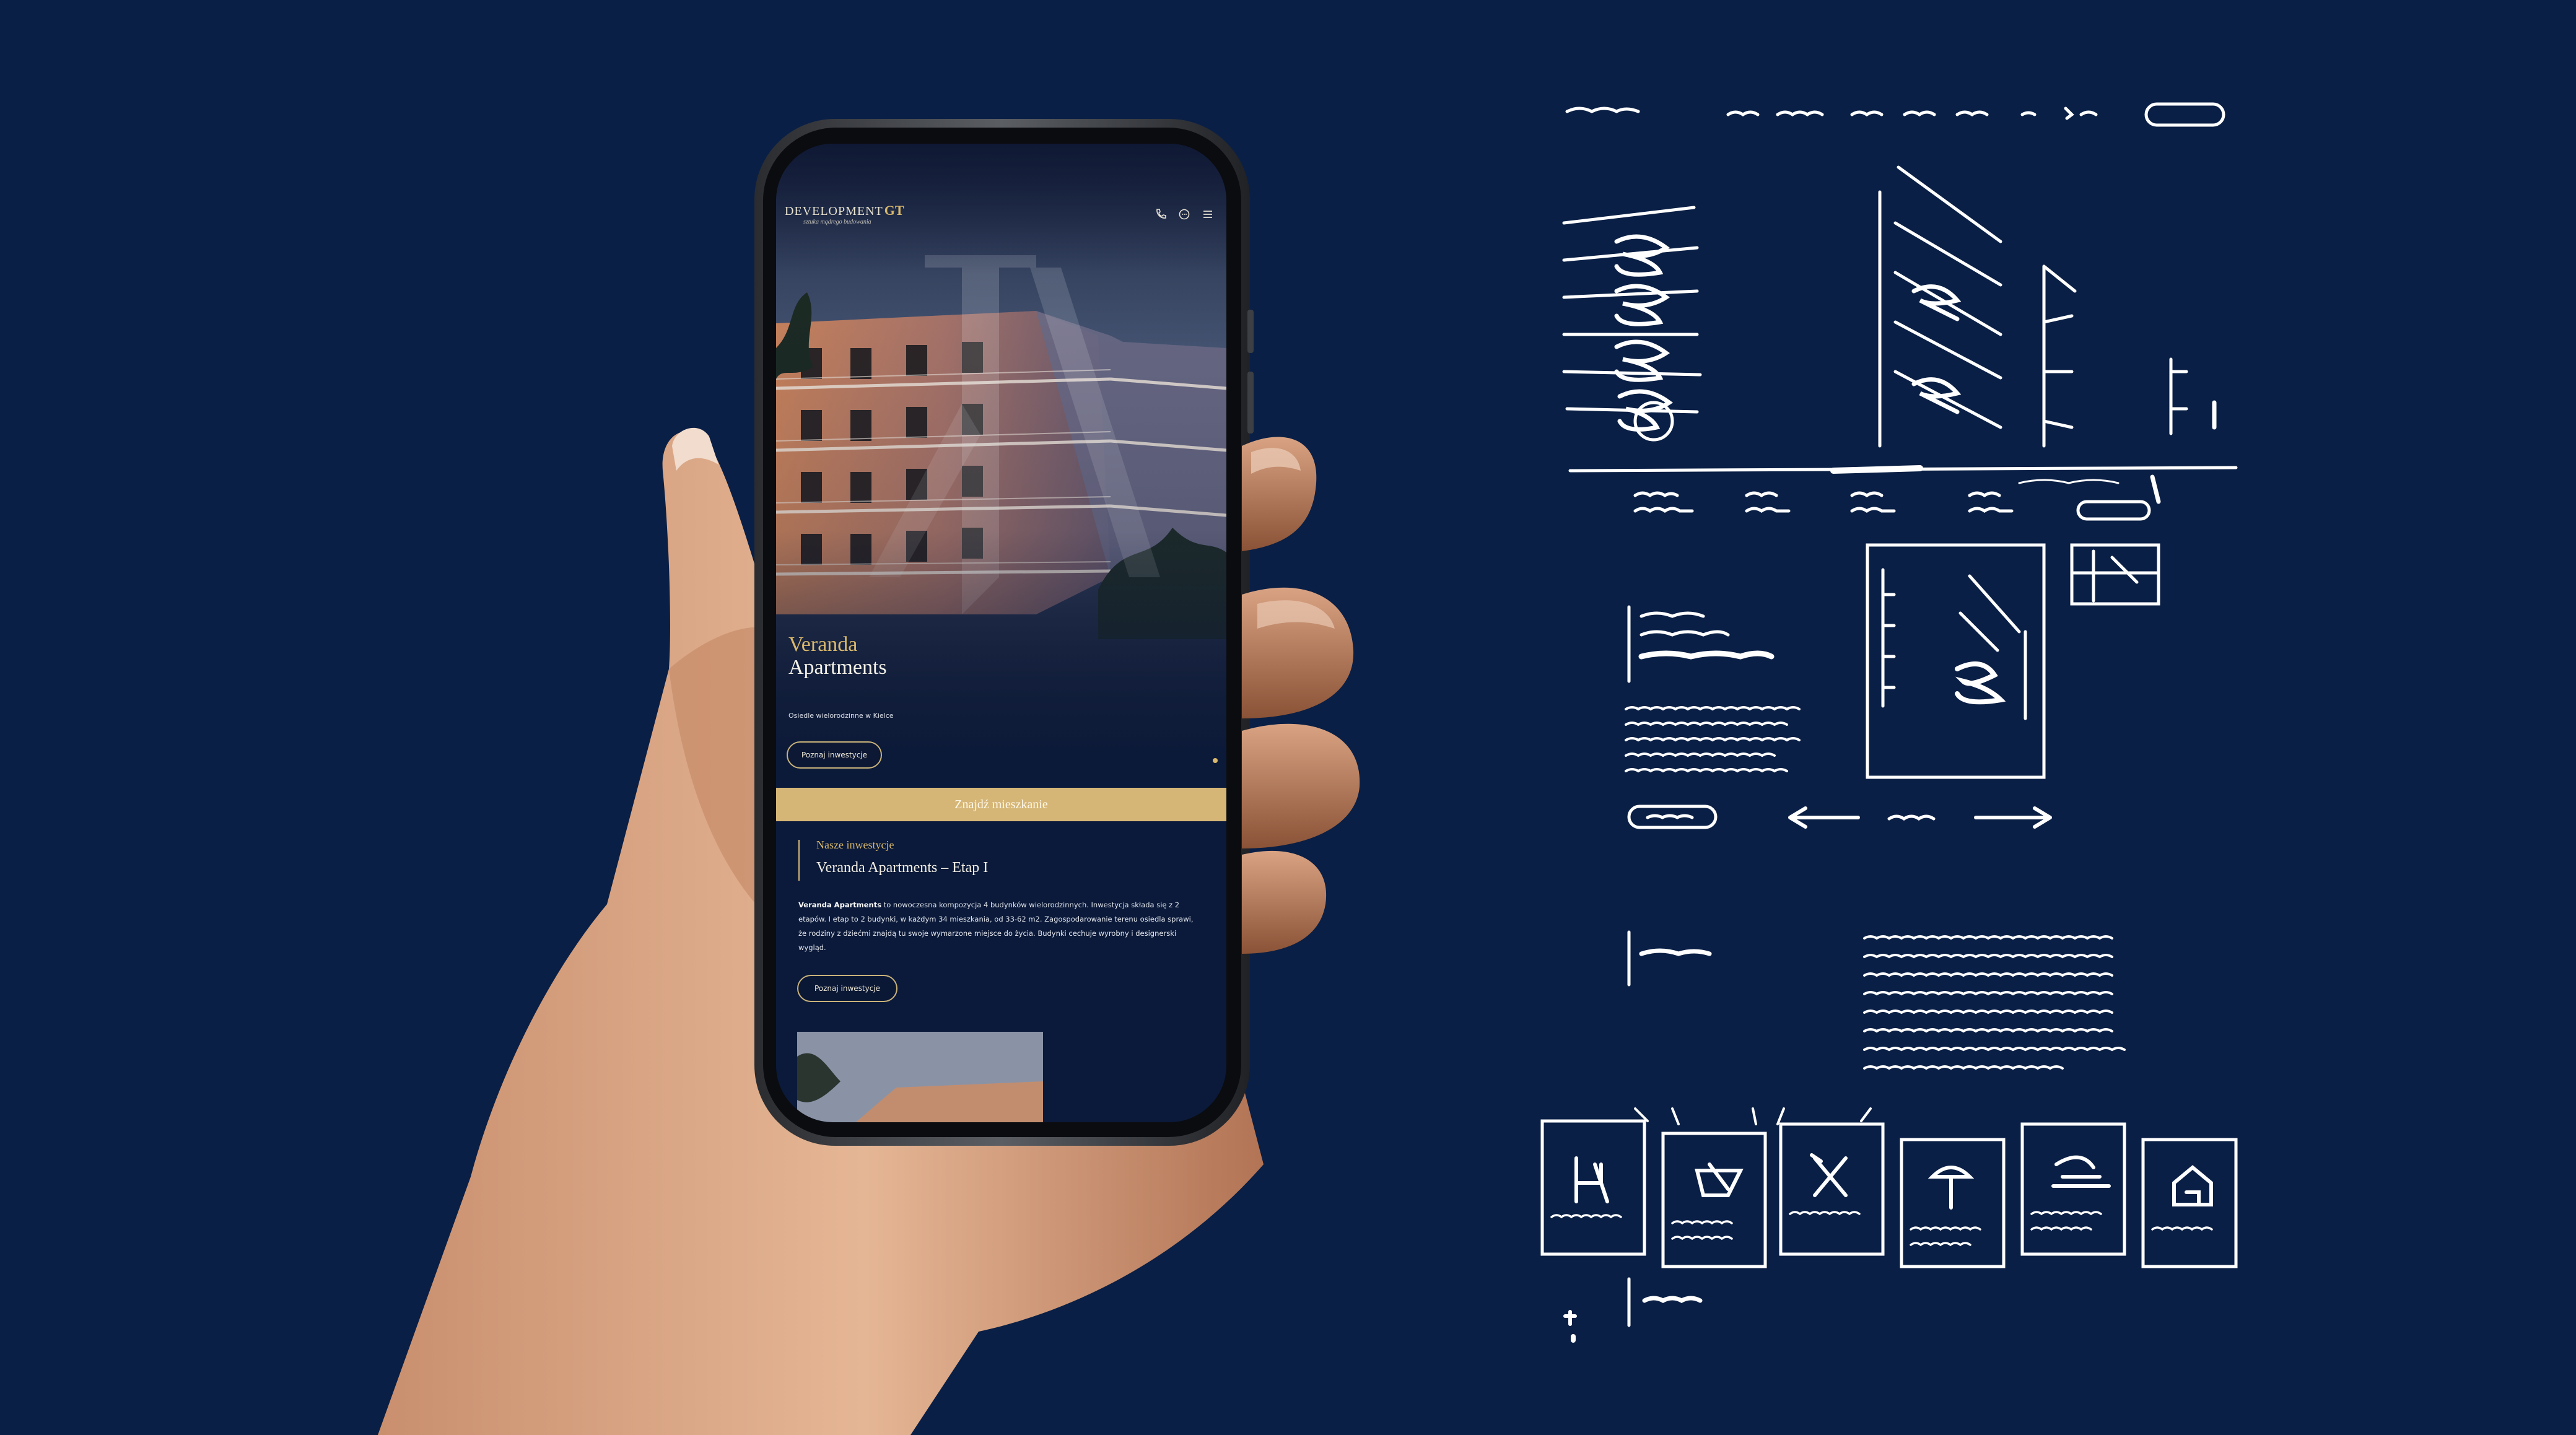  I want to click on hero-building-image, so click(1001, 466).